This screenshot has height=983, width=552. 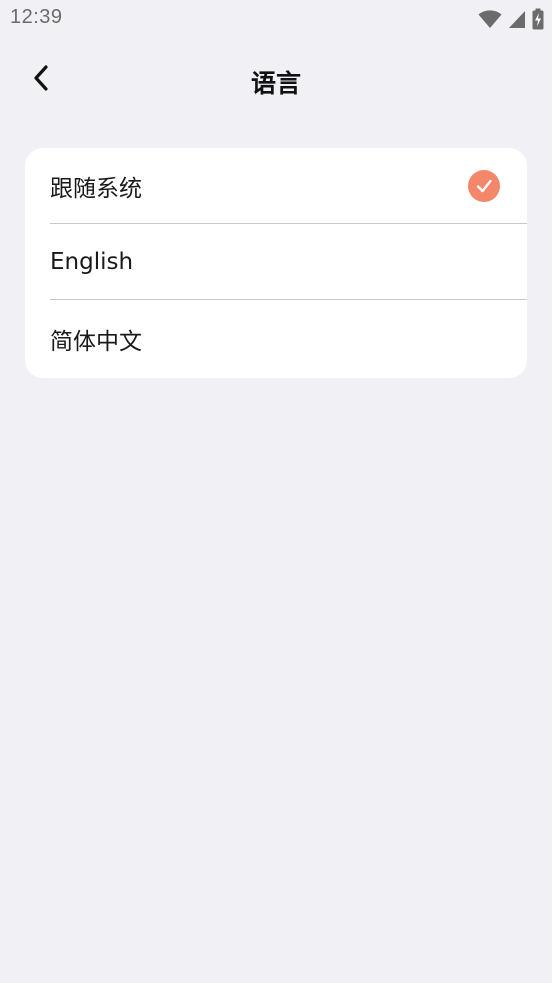 I want to click on language-option-simplified-chinese: 简体中文, so click(x=276, y=339).